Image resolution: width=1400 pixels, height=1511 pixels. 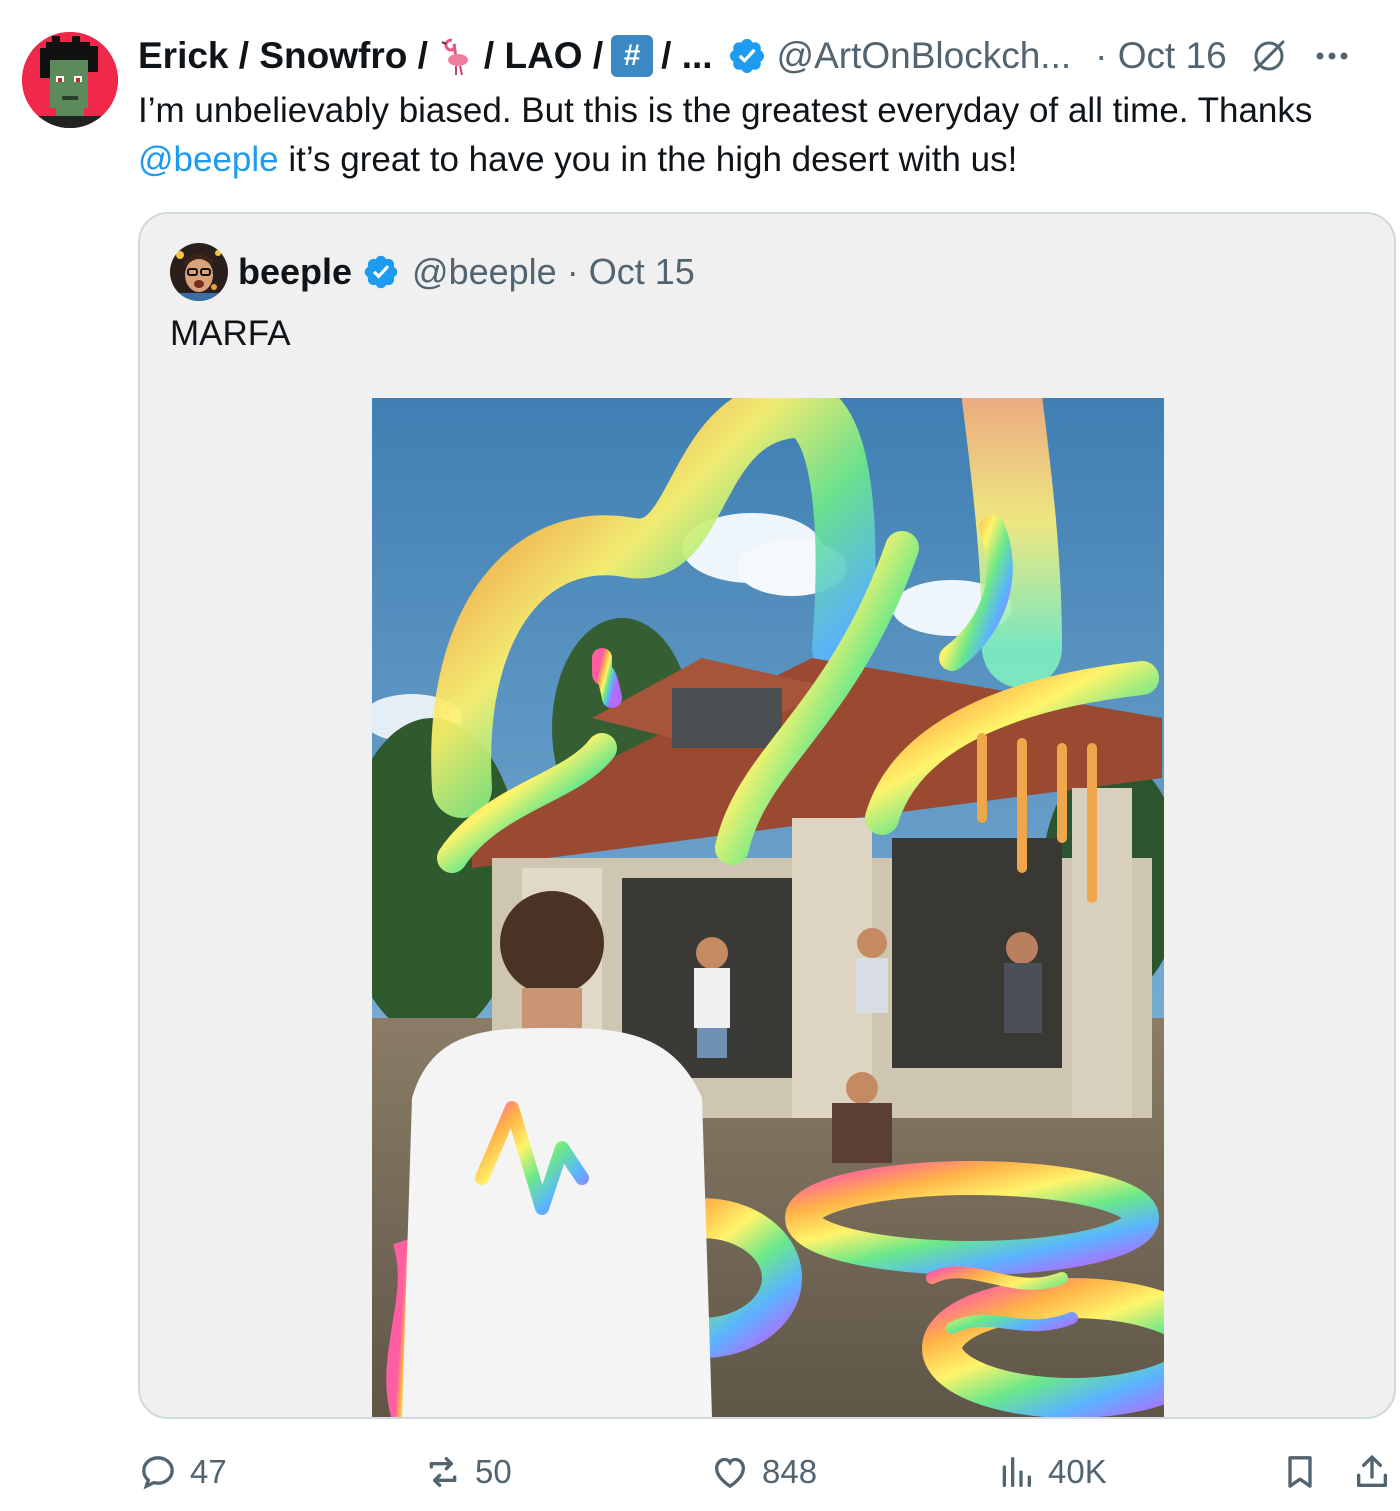 What do you see at coordinates (1372, 1471) in the screenshot?
I see `share-icon` at bounding box center [1372, 1471].